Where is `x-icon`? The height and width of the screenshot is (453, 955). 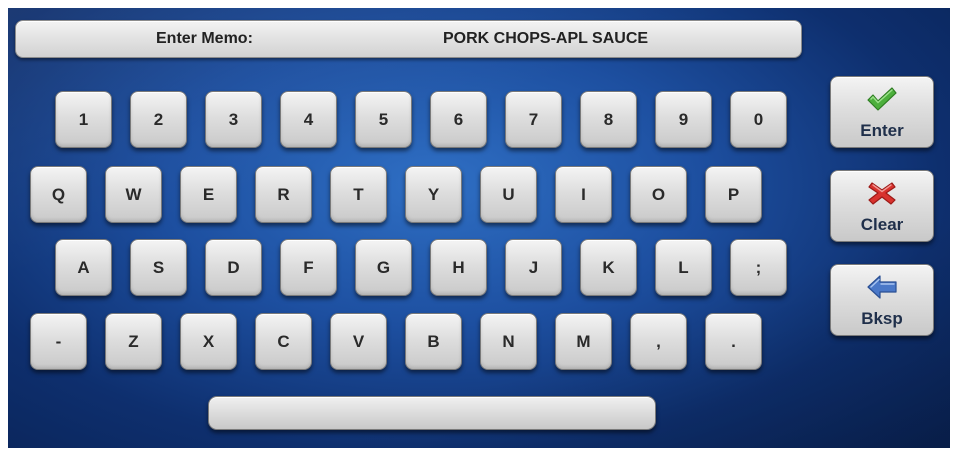
x-icon is located at coordinates (882, 193).